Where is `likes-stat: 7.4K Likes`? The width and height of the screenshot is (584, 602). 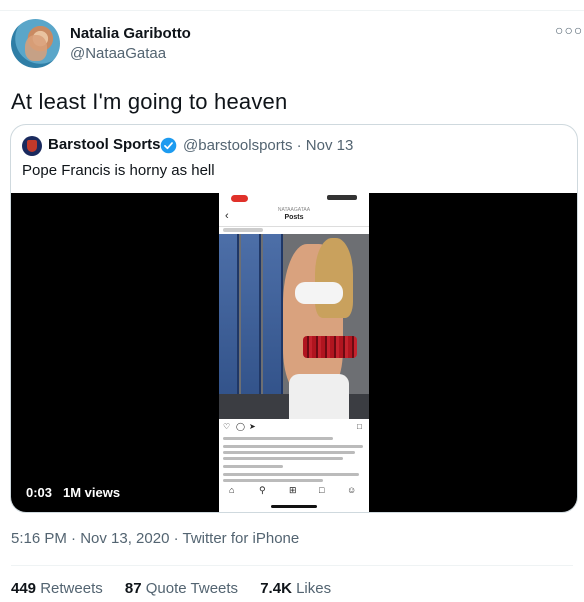
likes-stat: 7.4K Likes is located at coordinates (295, 588).